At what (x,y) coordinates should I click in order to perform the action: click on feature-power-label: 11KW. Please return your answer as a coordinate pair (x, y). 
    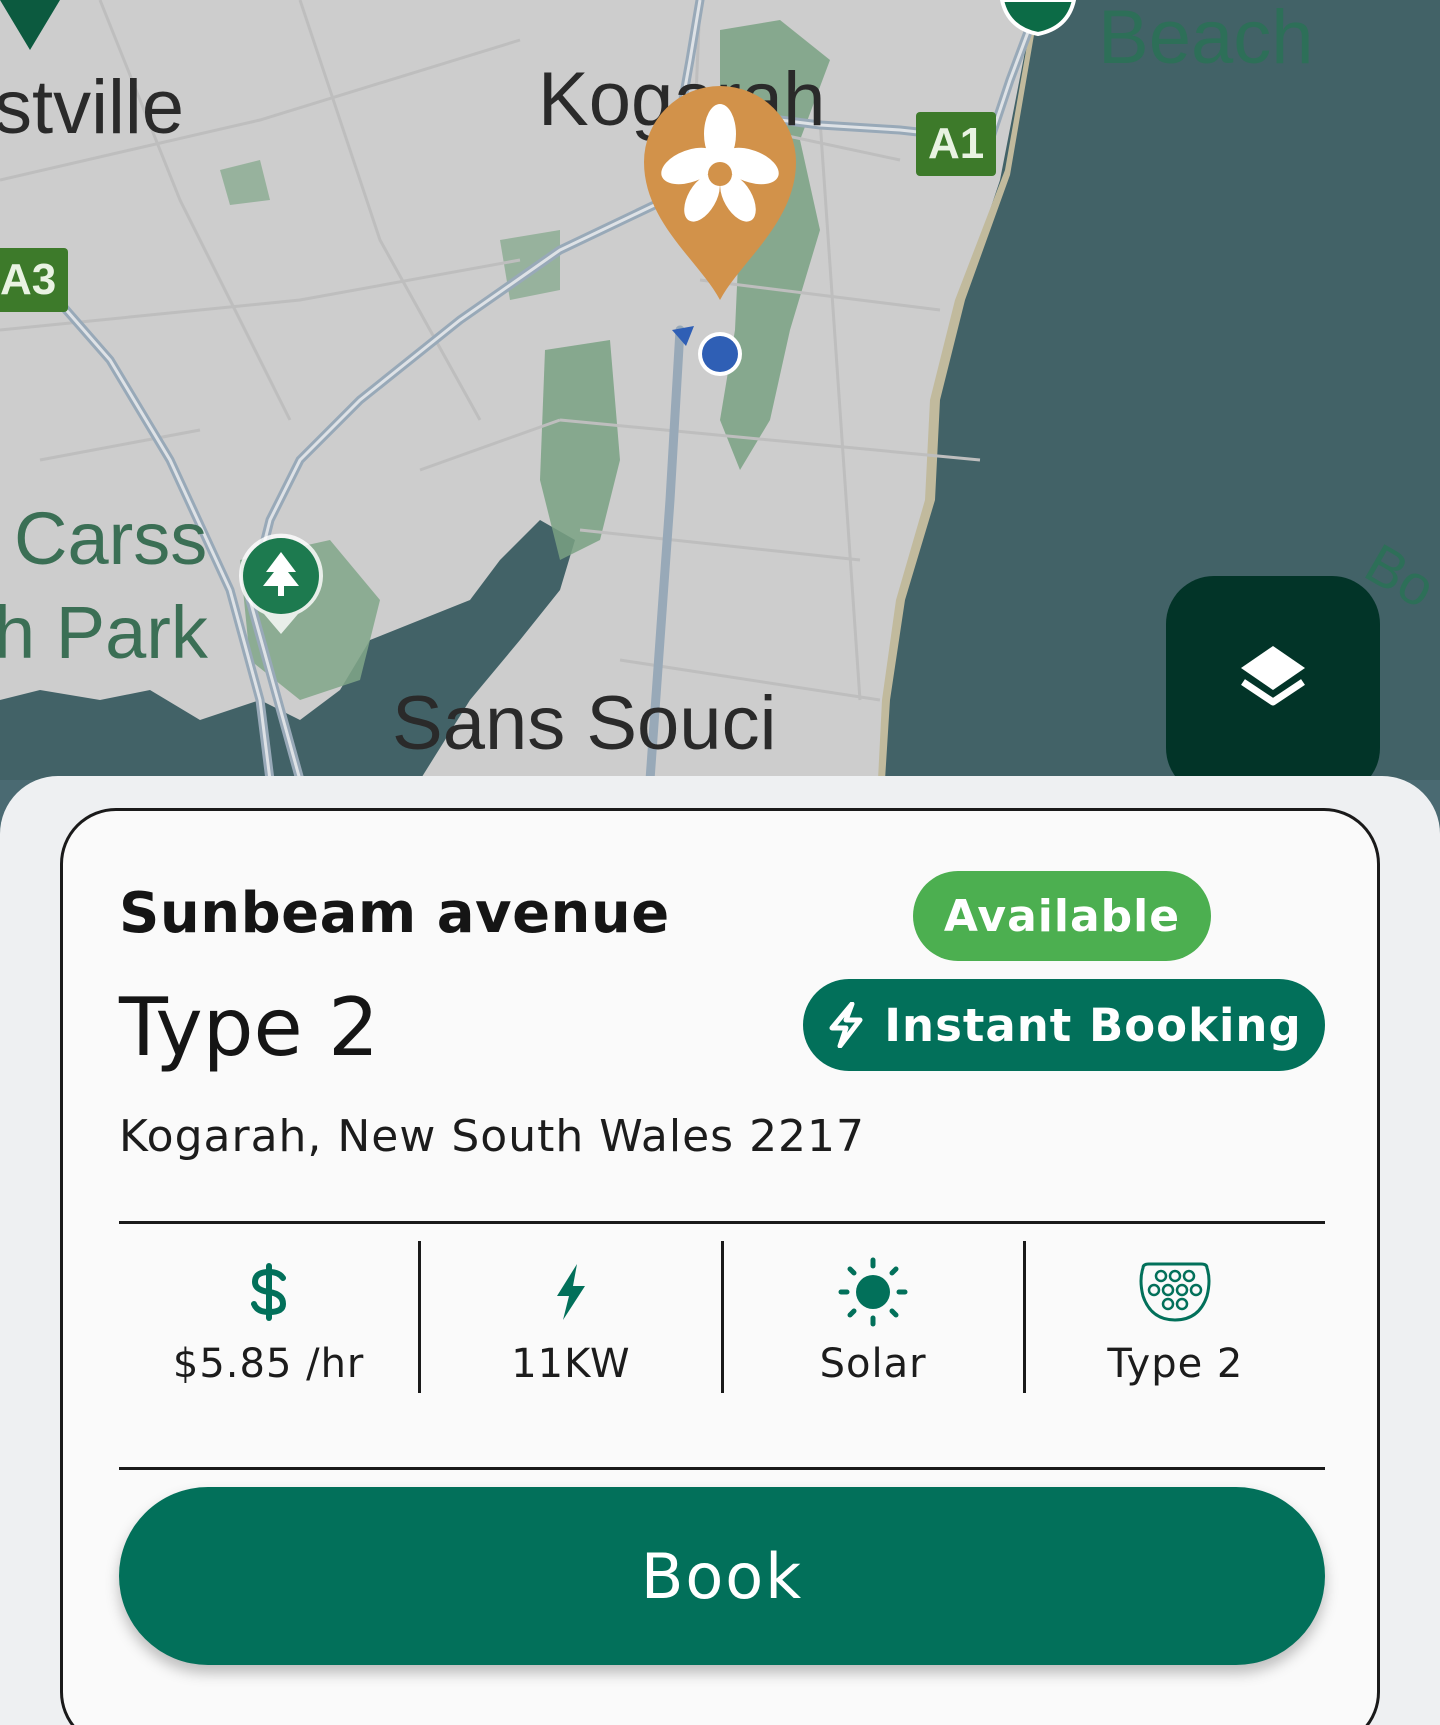
    Looking at the image, I should click on (571, 1364).